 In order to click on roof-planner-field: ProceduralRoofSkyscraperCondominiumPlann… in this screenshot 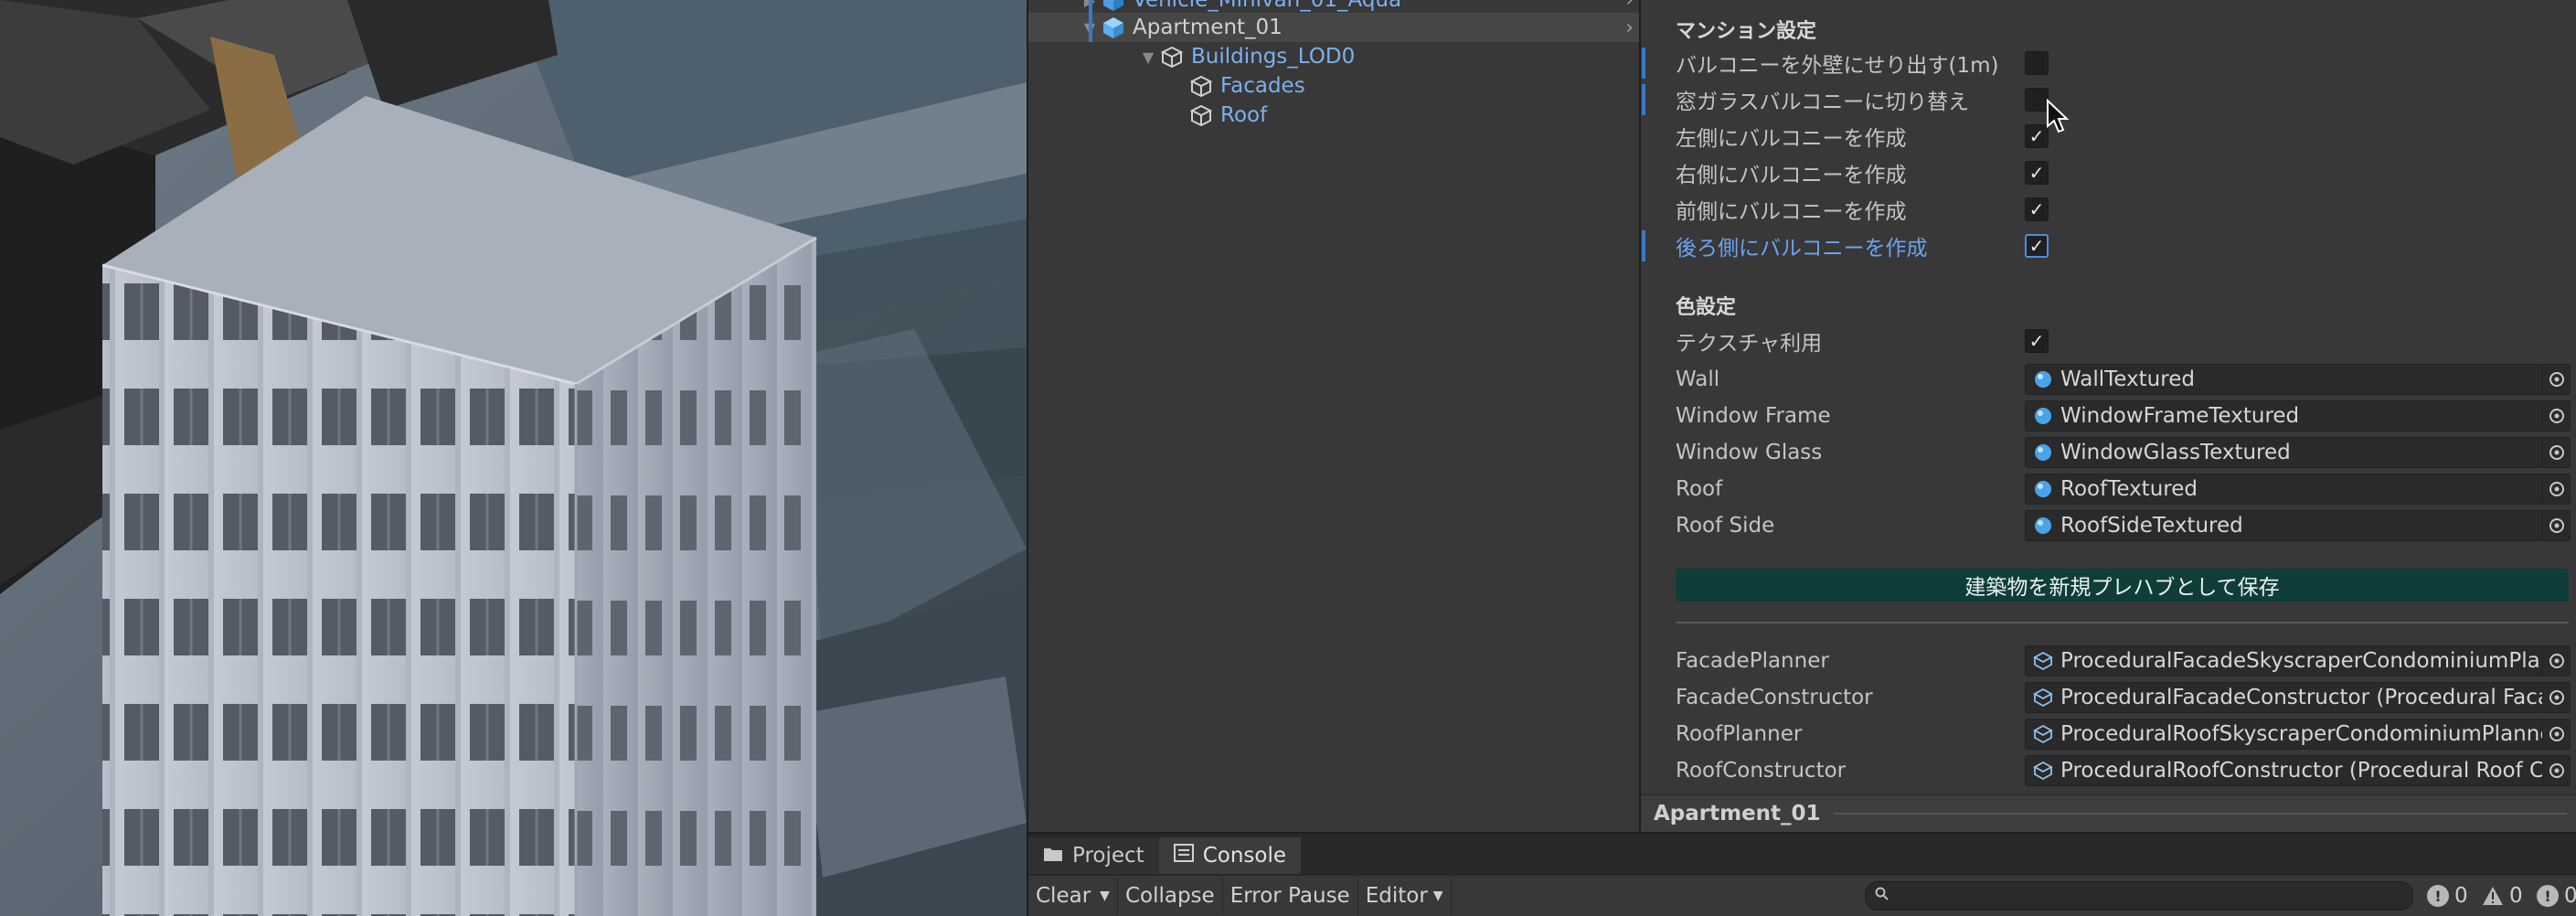, I will do `click(2298, 734)`.